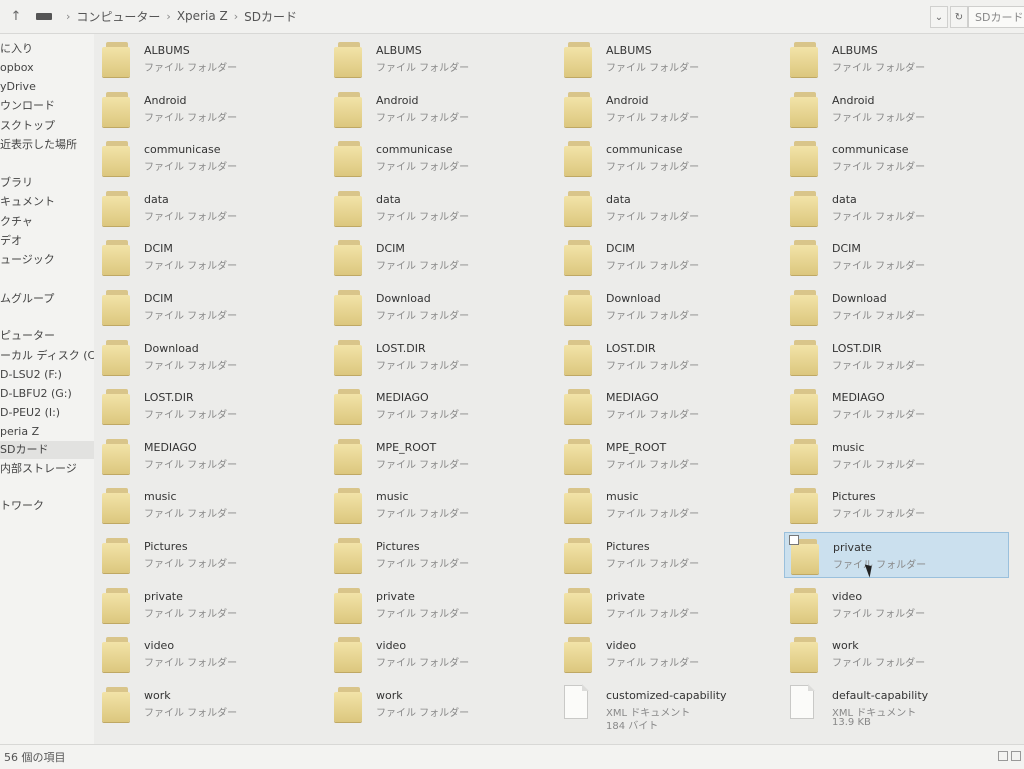  What do you see at coordinates (47, 68) in the screenshot?
I see `sidebar-item: opbox` at bounding box center [47, 68].